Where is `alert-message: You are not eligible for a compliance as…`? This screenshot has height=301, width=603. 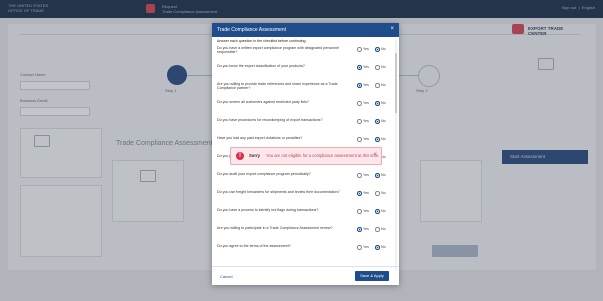 alert-message: You are not eligible for a compliance as… is located at coordinates (323, 155).